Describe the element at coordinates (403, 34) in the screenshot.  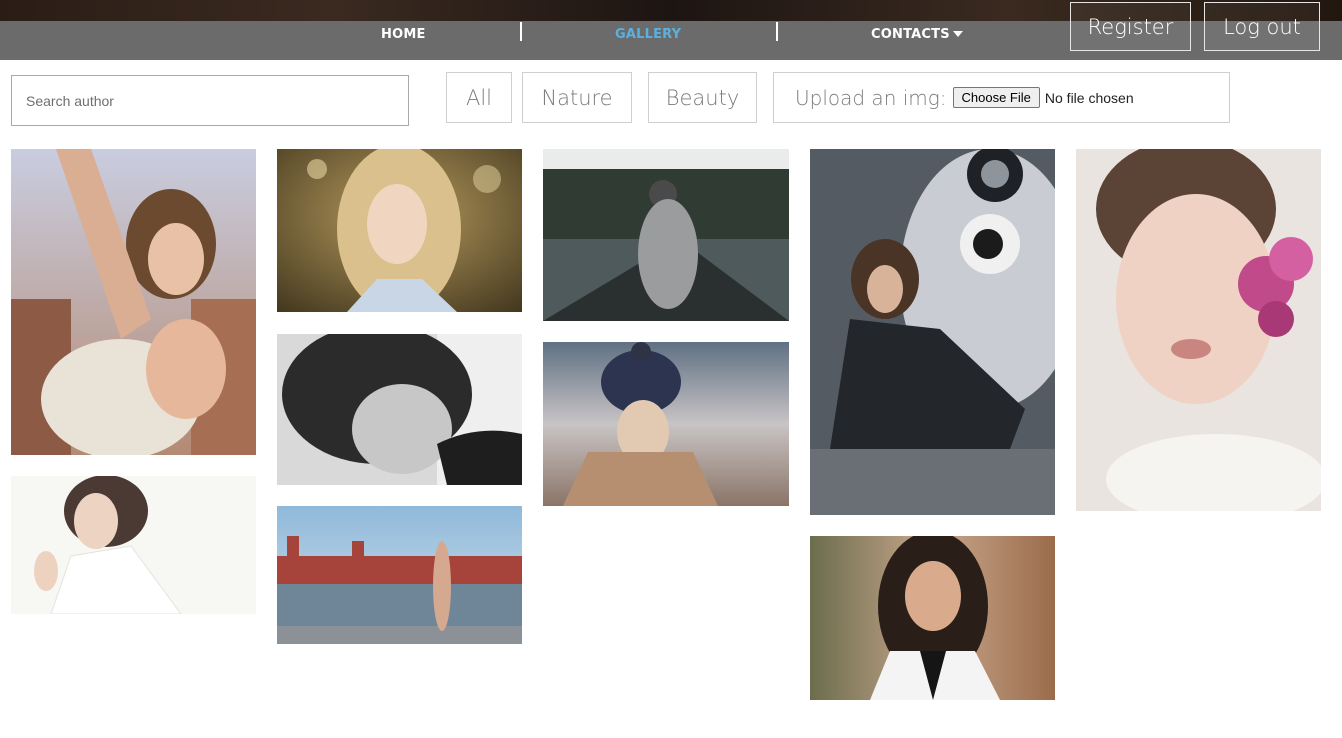
I see `nav-home-link: HOME` at that location.